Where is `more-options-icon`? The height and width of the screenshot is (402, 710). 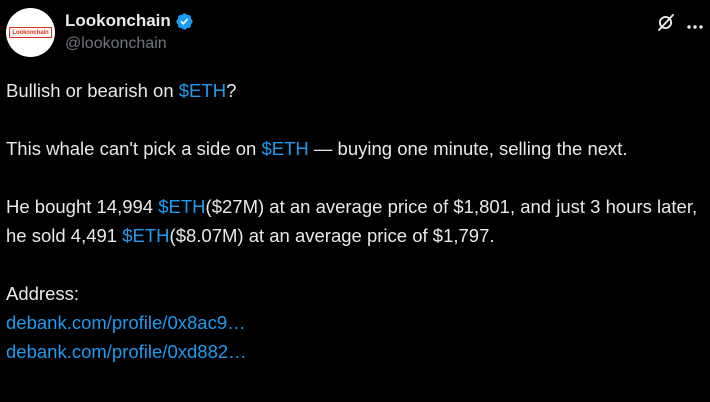
more-options-icon is located at coordinates (695, 23).